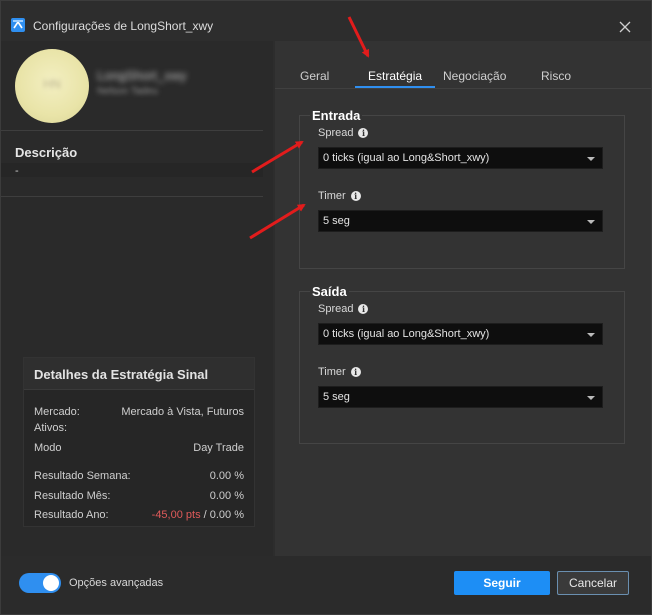 This screenshot has height=615, width=652. What do you see at coordinates (18, 25) in the screenshot?
I see `app-logo-icon` at bounding box center [18, 25].